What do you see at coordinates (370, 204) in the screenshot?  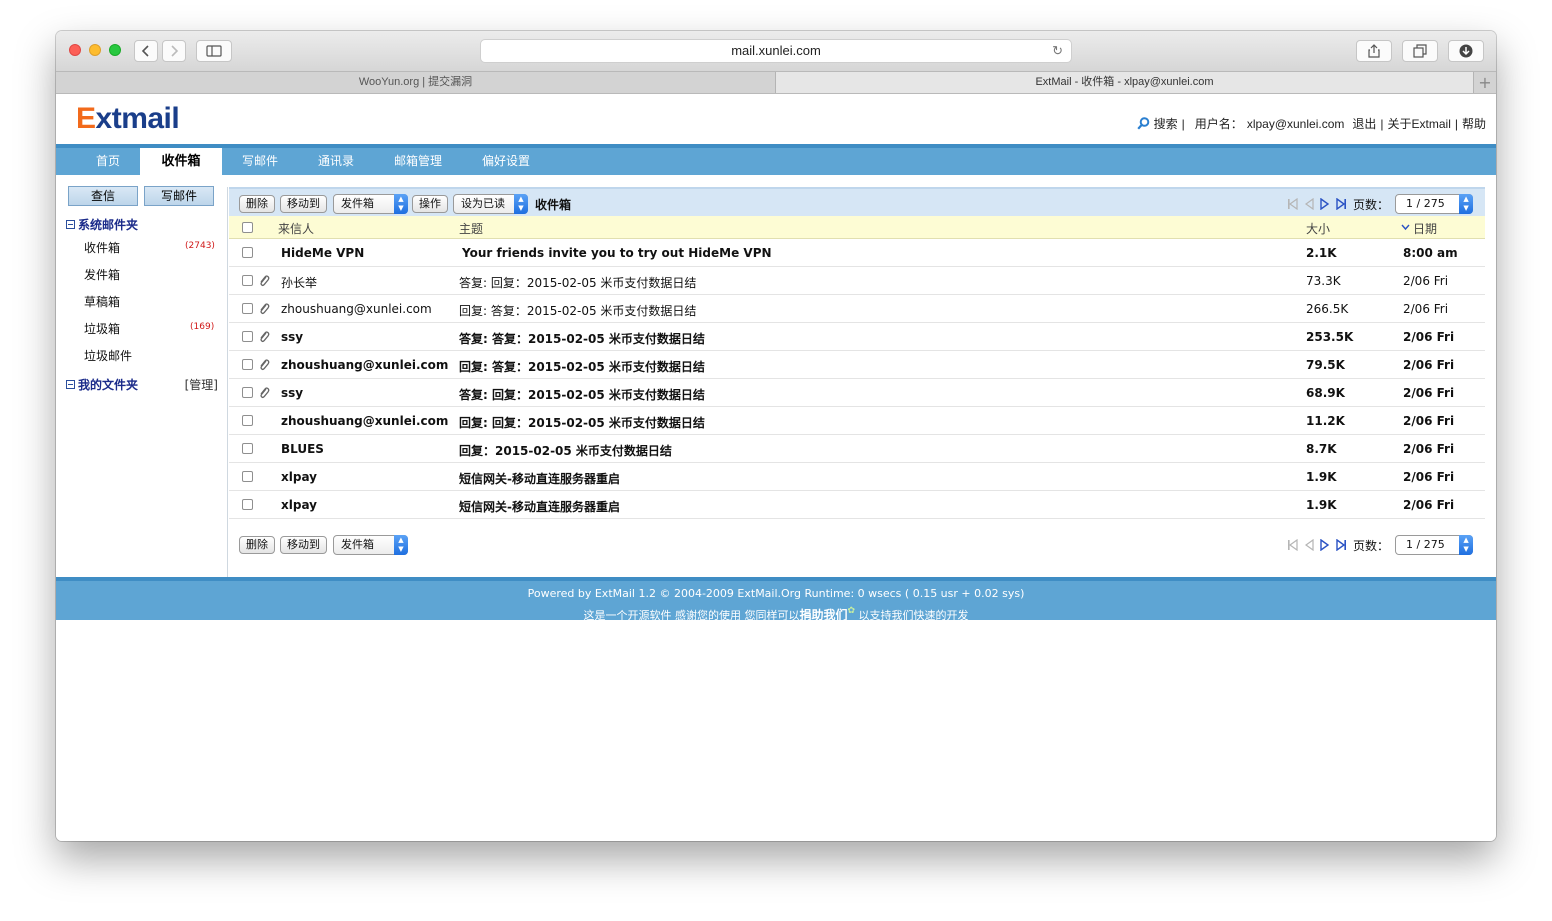 I see `move-target-select: 发件箱 ▲ ▼` at bounding box center [370, 204].